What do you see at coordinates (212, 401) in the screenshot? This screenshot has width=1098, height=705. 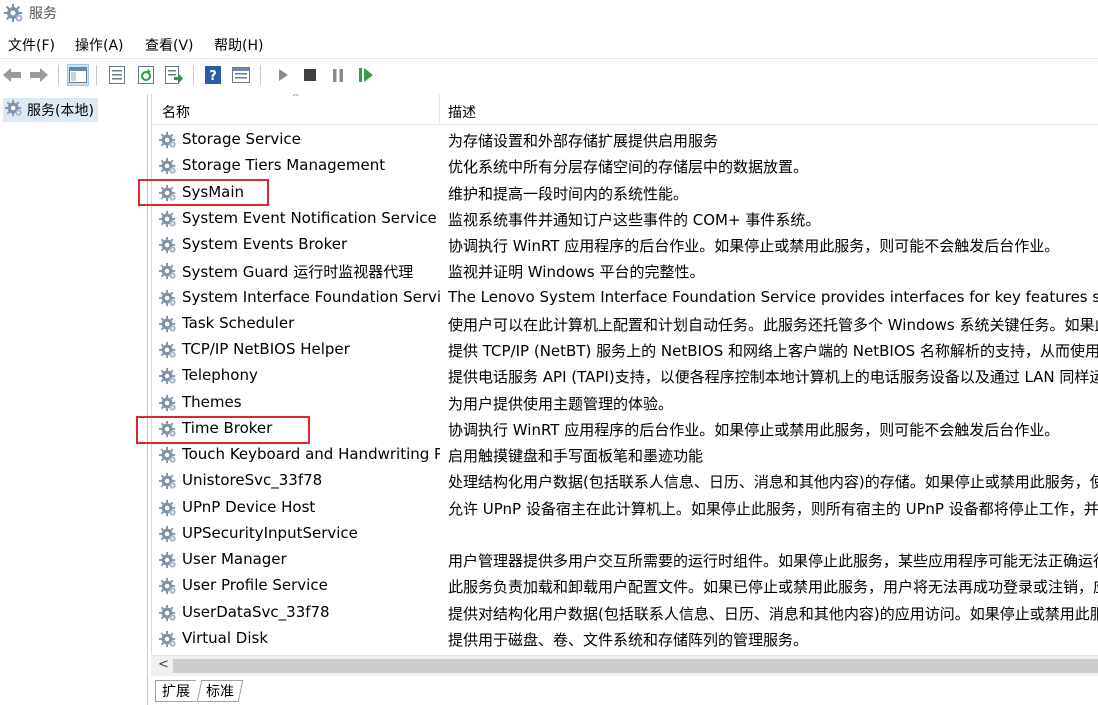 I see `service-name: Themes` at bounding box center [212, 401].